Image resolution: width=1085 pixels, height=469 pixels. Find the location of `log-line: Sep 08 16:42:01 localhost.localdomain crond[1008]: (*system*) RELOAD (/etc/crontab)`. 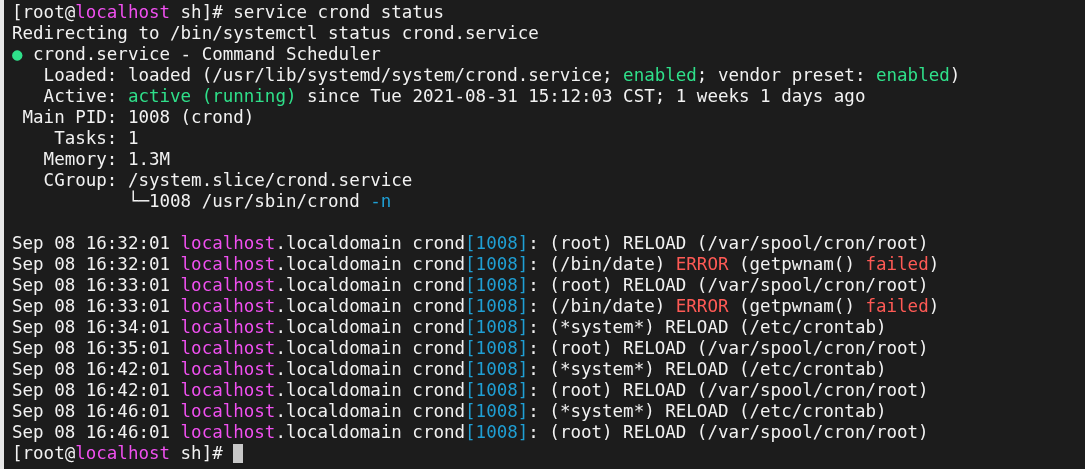

log-line: Sep 08 16:42:01 localhost.localdomain crond[1008]: (*system*) RELOAD (/etc/crontab) is located at coordinates (449, 369).